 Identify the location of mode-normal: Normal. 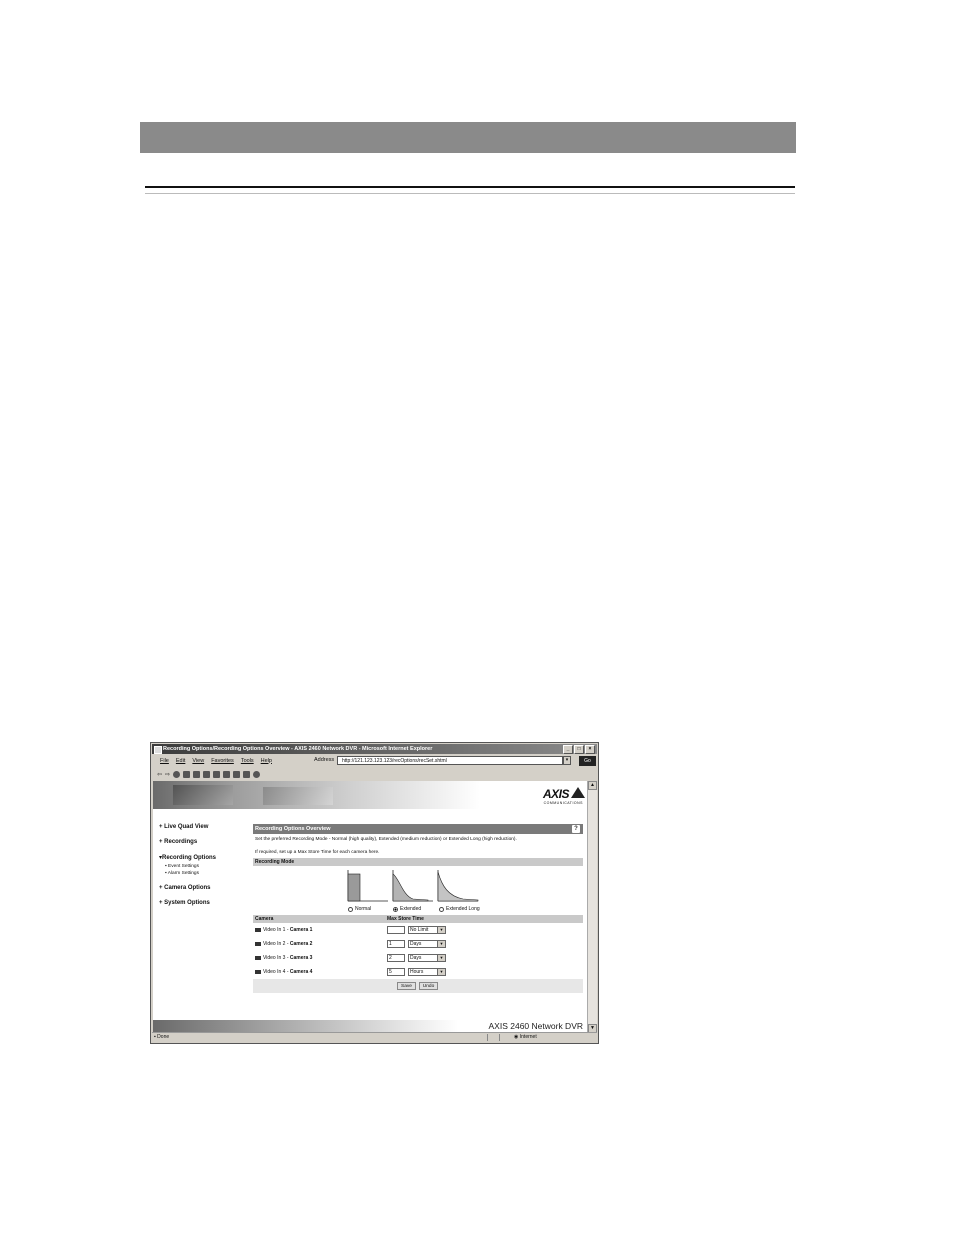
(359, 909).